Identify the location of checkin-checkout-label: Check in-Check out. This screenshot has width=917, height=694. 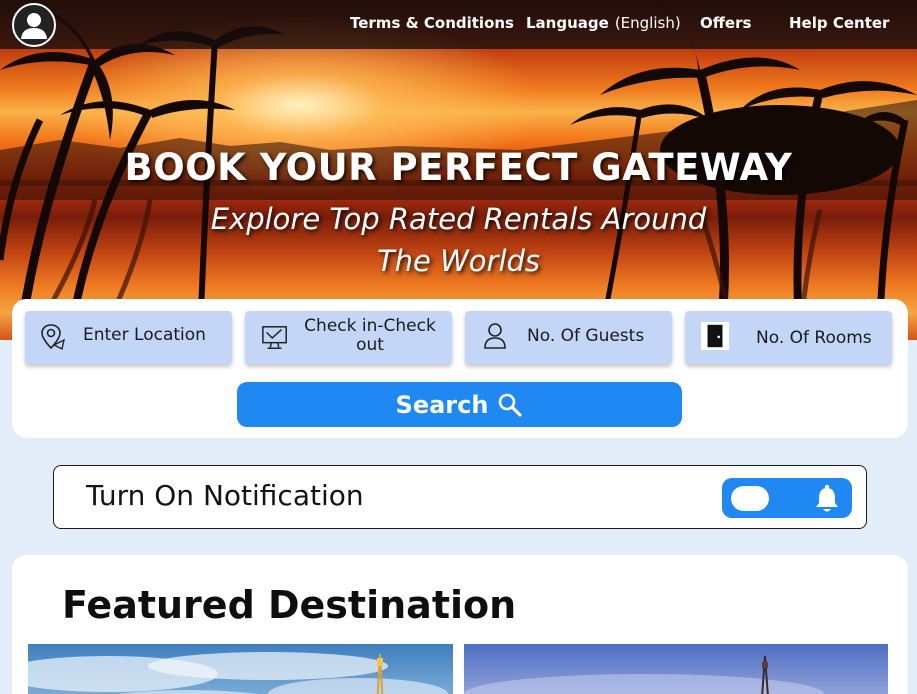
(370, 336).